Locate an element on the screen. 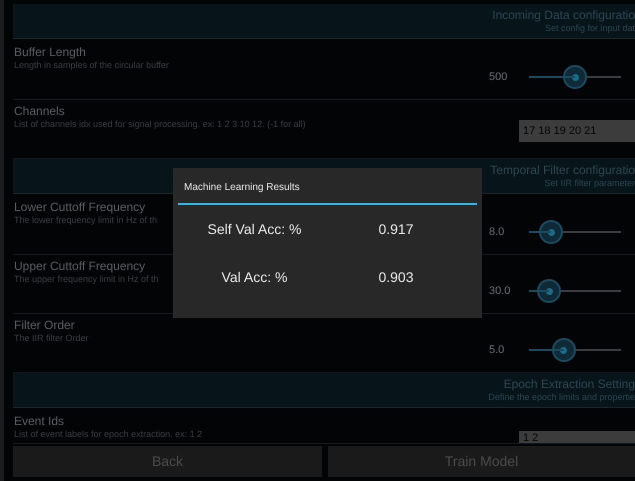  setting-label: Lower Cuttoff Frequency is located at coordinates (80, 207).